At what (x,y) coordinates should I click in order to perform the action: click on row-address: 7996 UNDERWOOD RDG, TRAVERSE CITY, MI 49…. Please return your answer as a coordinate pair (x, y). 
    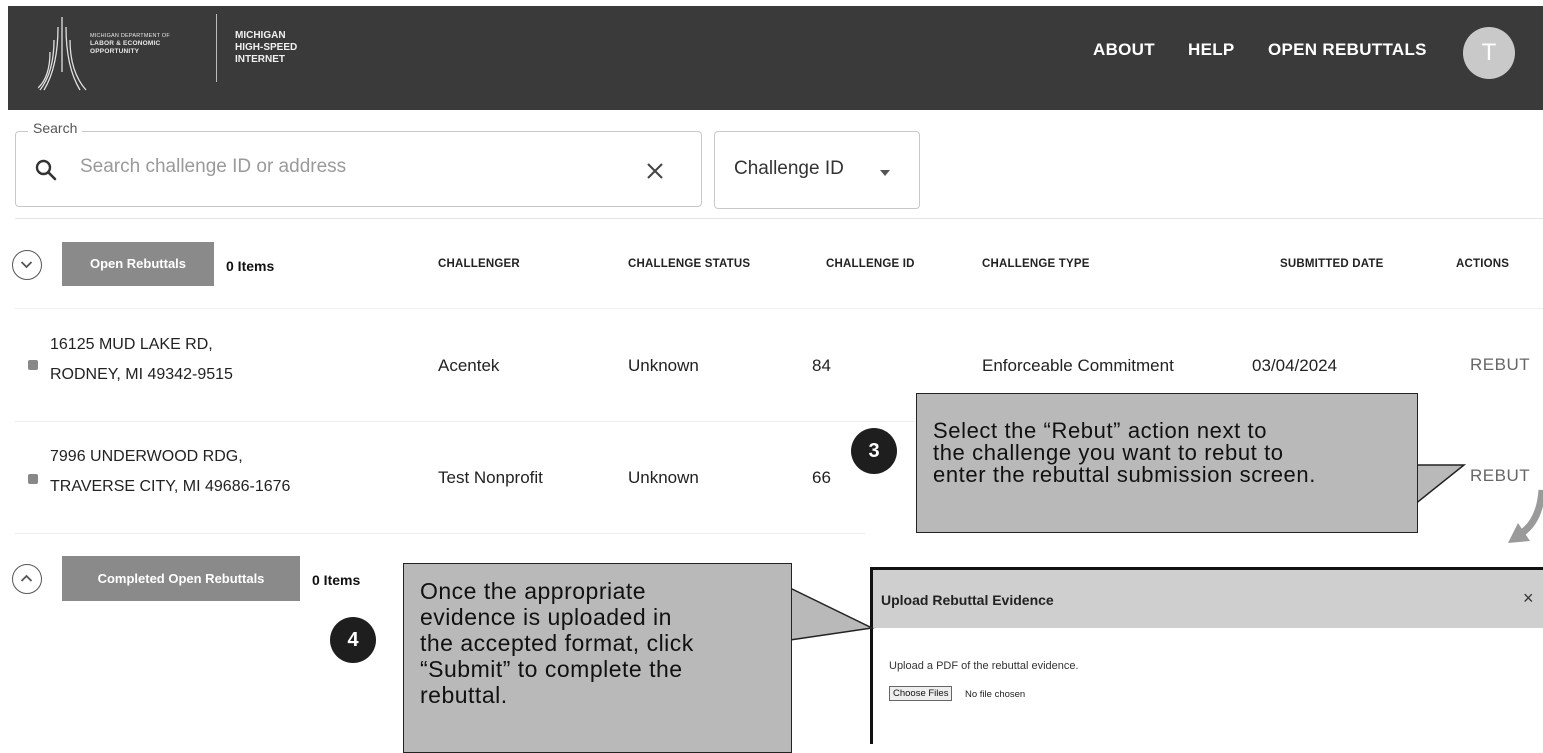
    Looking at the image, I should click on (170, 472).